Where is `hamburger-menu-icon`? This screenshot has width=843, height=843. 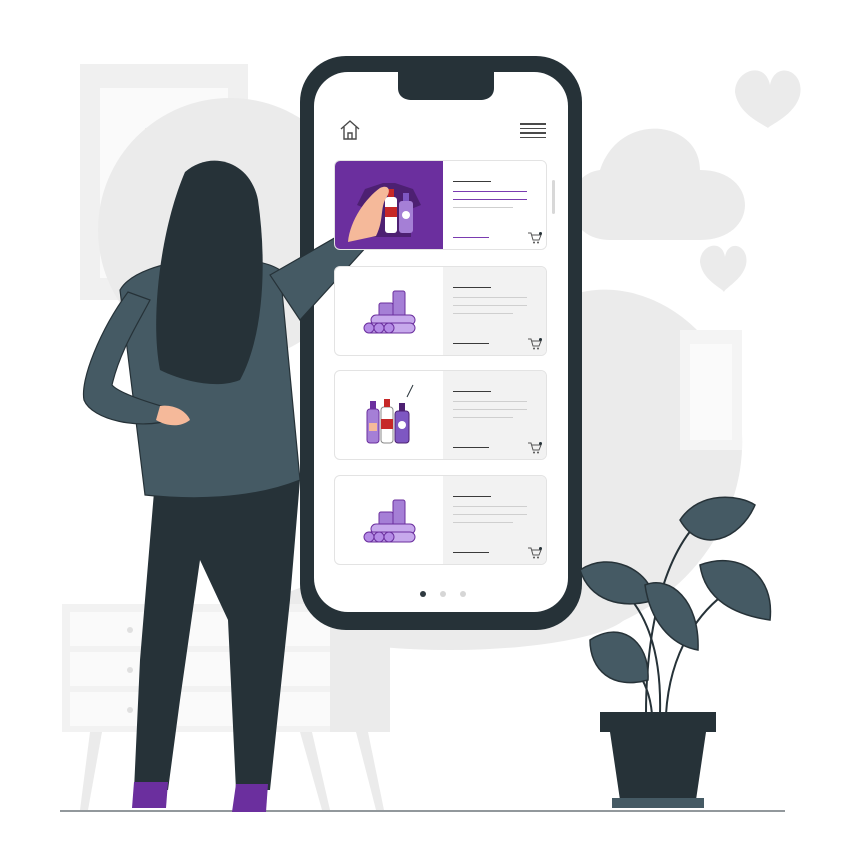
hamburger-menu-icon is located at coordinates (533, 130).